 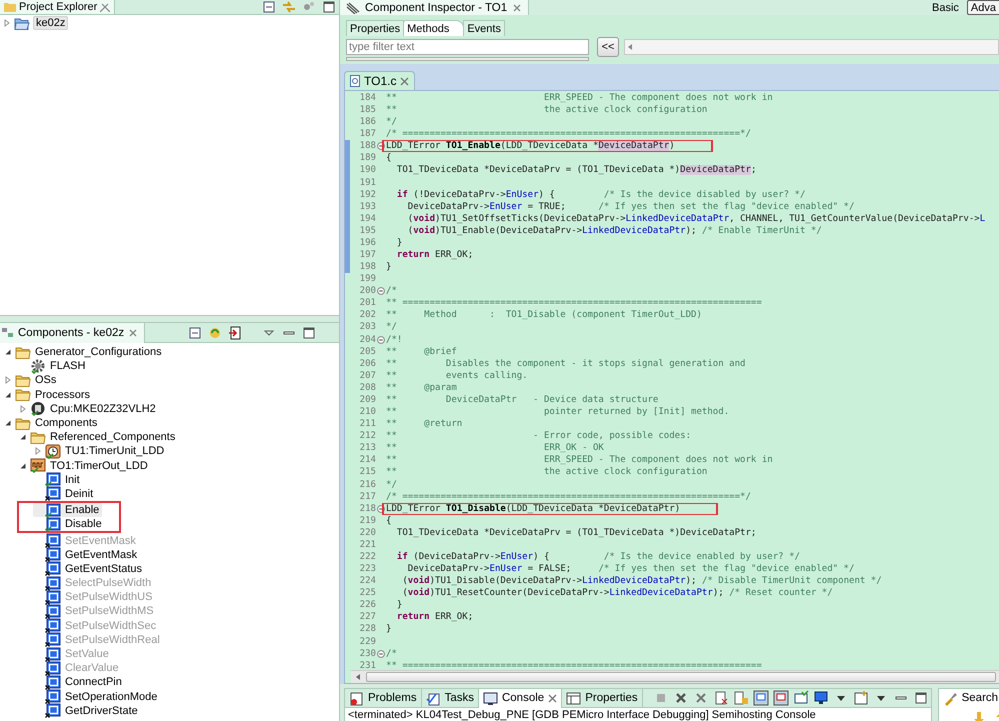 I want to click on timer-icon, so click(x=53, y=451).